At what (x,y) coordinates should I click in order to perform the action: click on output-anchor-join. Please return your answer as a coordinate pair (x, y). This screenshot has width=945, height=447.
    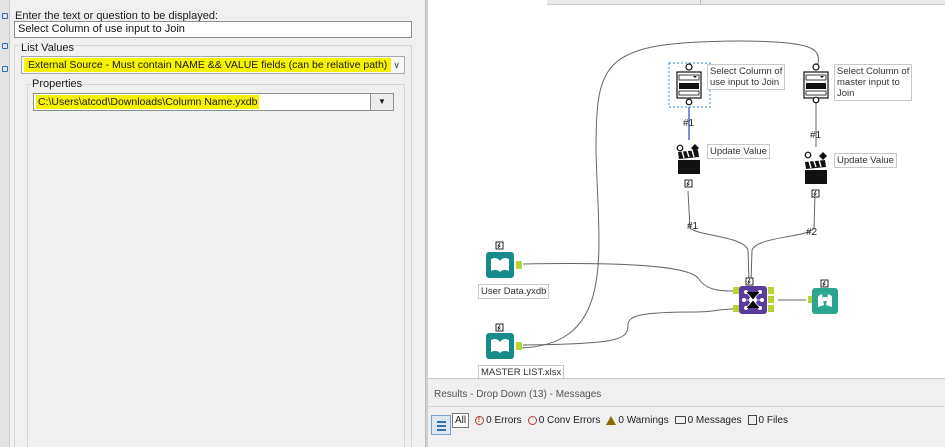
    Looking at the image, I should click on (771, 299).